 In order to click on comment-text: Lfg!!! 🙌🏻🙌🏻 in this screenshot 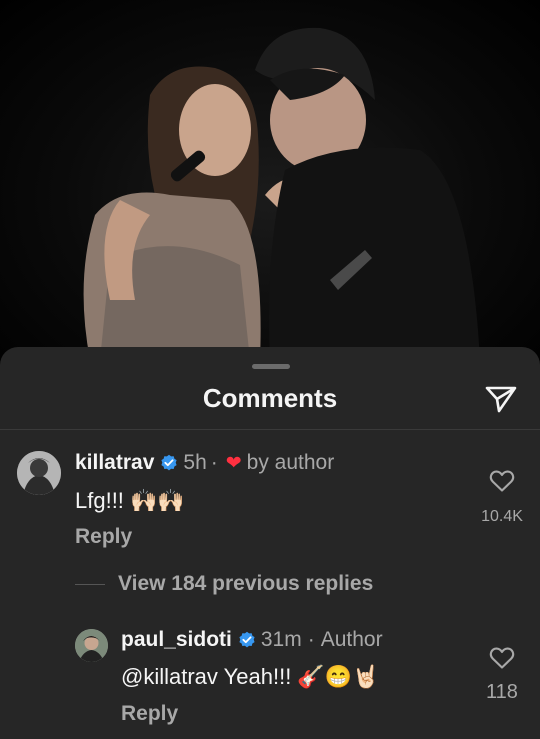, I will do `click(130, 500)`.